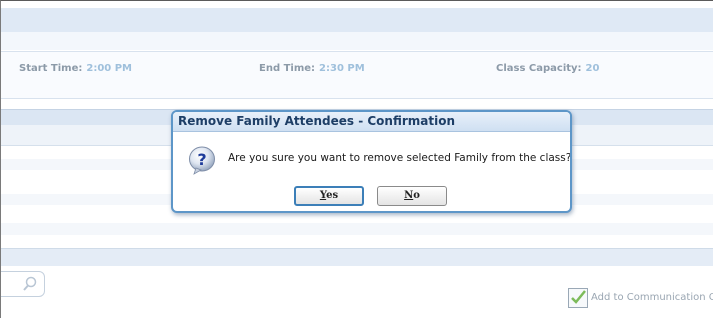 The width and height of the screenshot is (713, 318). What do you see at coordinates (357, 229) in the screenshot?
I see `table-row` at bounding box center [357, 229].